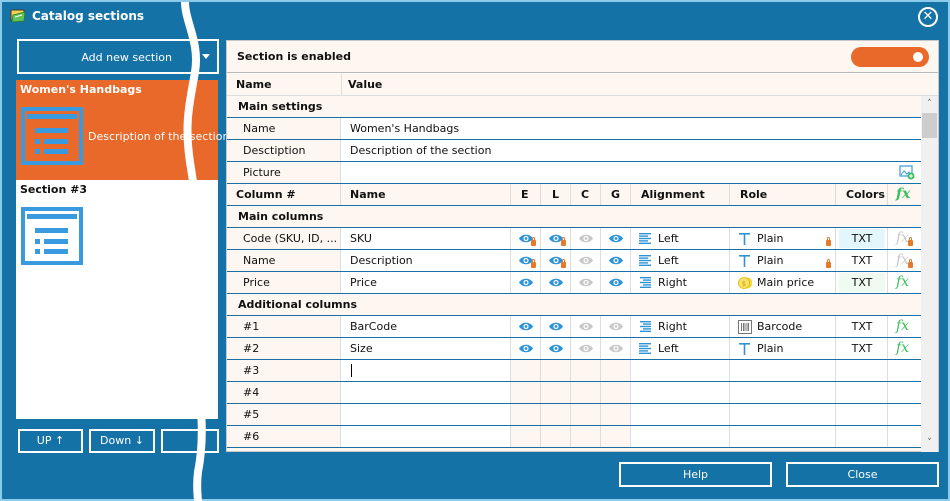 The image size is (950, 501). I want to click on column-number-cell: #2, so click(284, 348).